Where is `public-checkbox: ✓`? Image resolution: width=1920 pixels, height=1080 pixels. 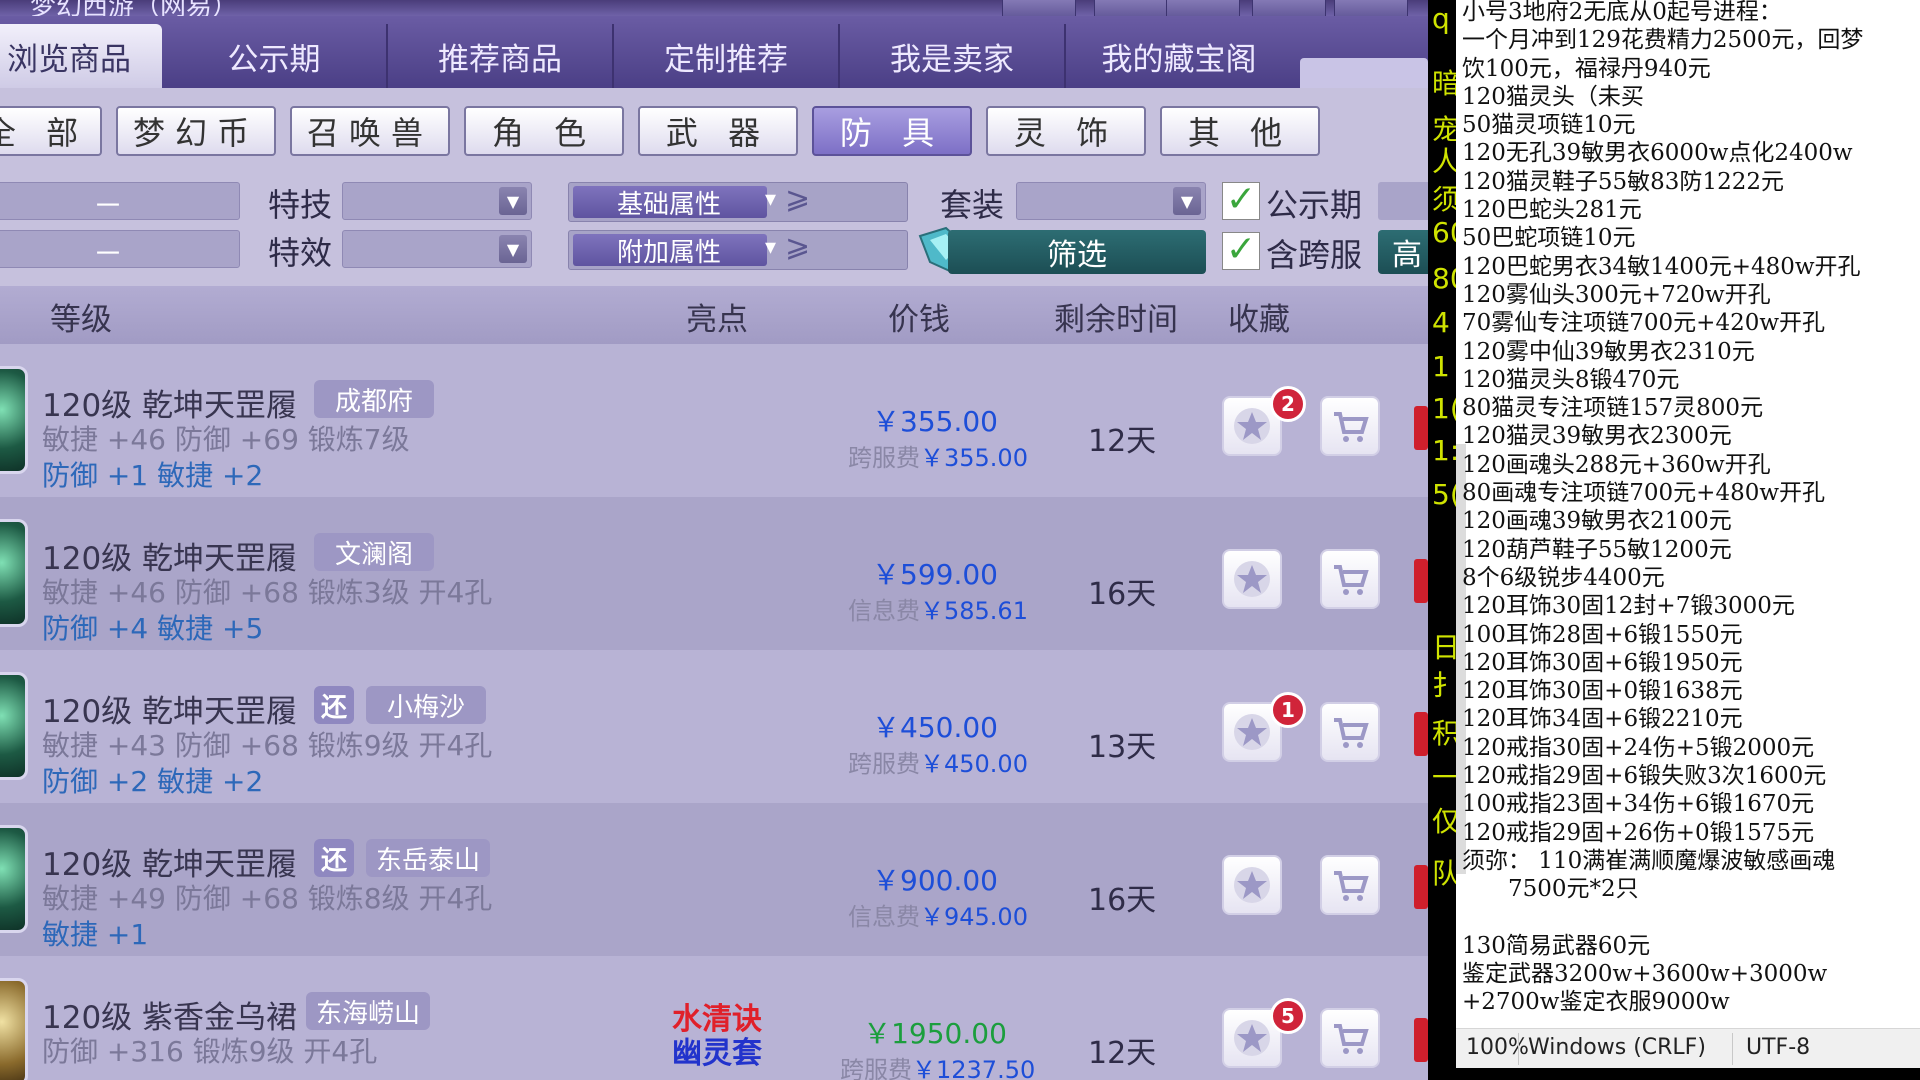
public-checkbox: ✓ is located at coordinates (1241, 201).